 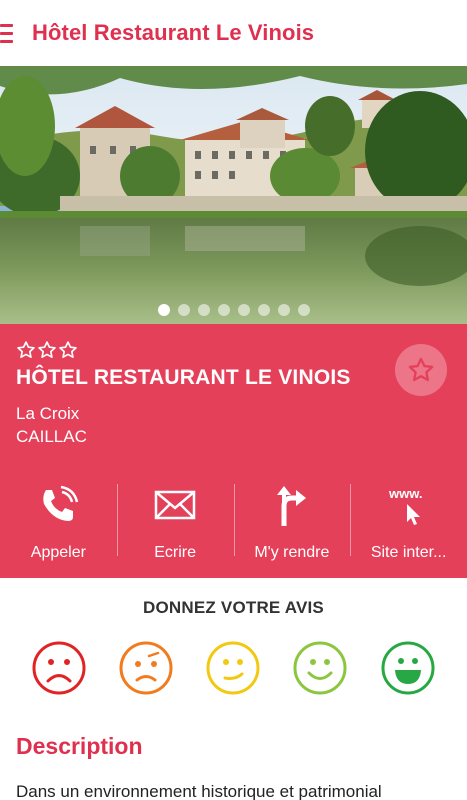 I want to click on carousel-indicator, so click(x=233, y=310).